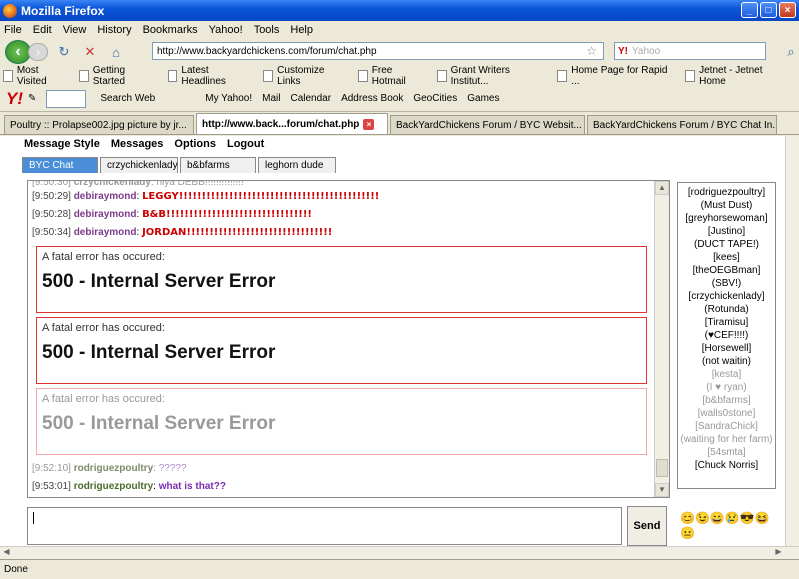 This screenshot has height=579, width=799. I want to click on menu-message-style: Message Style, so click(62, 144).